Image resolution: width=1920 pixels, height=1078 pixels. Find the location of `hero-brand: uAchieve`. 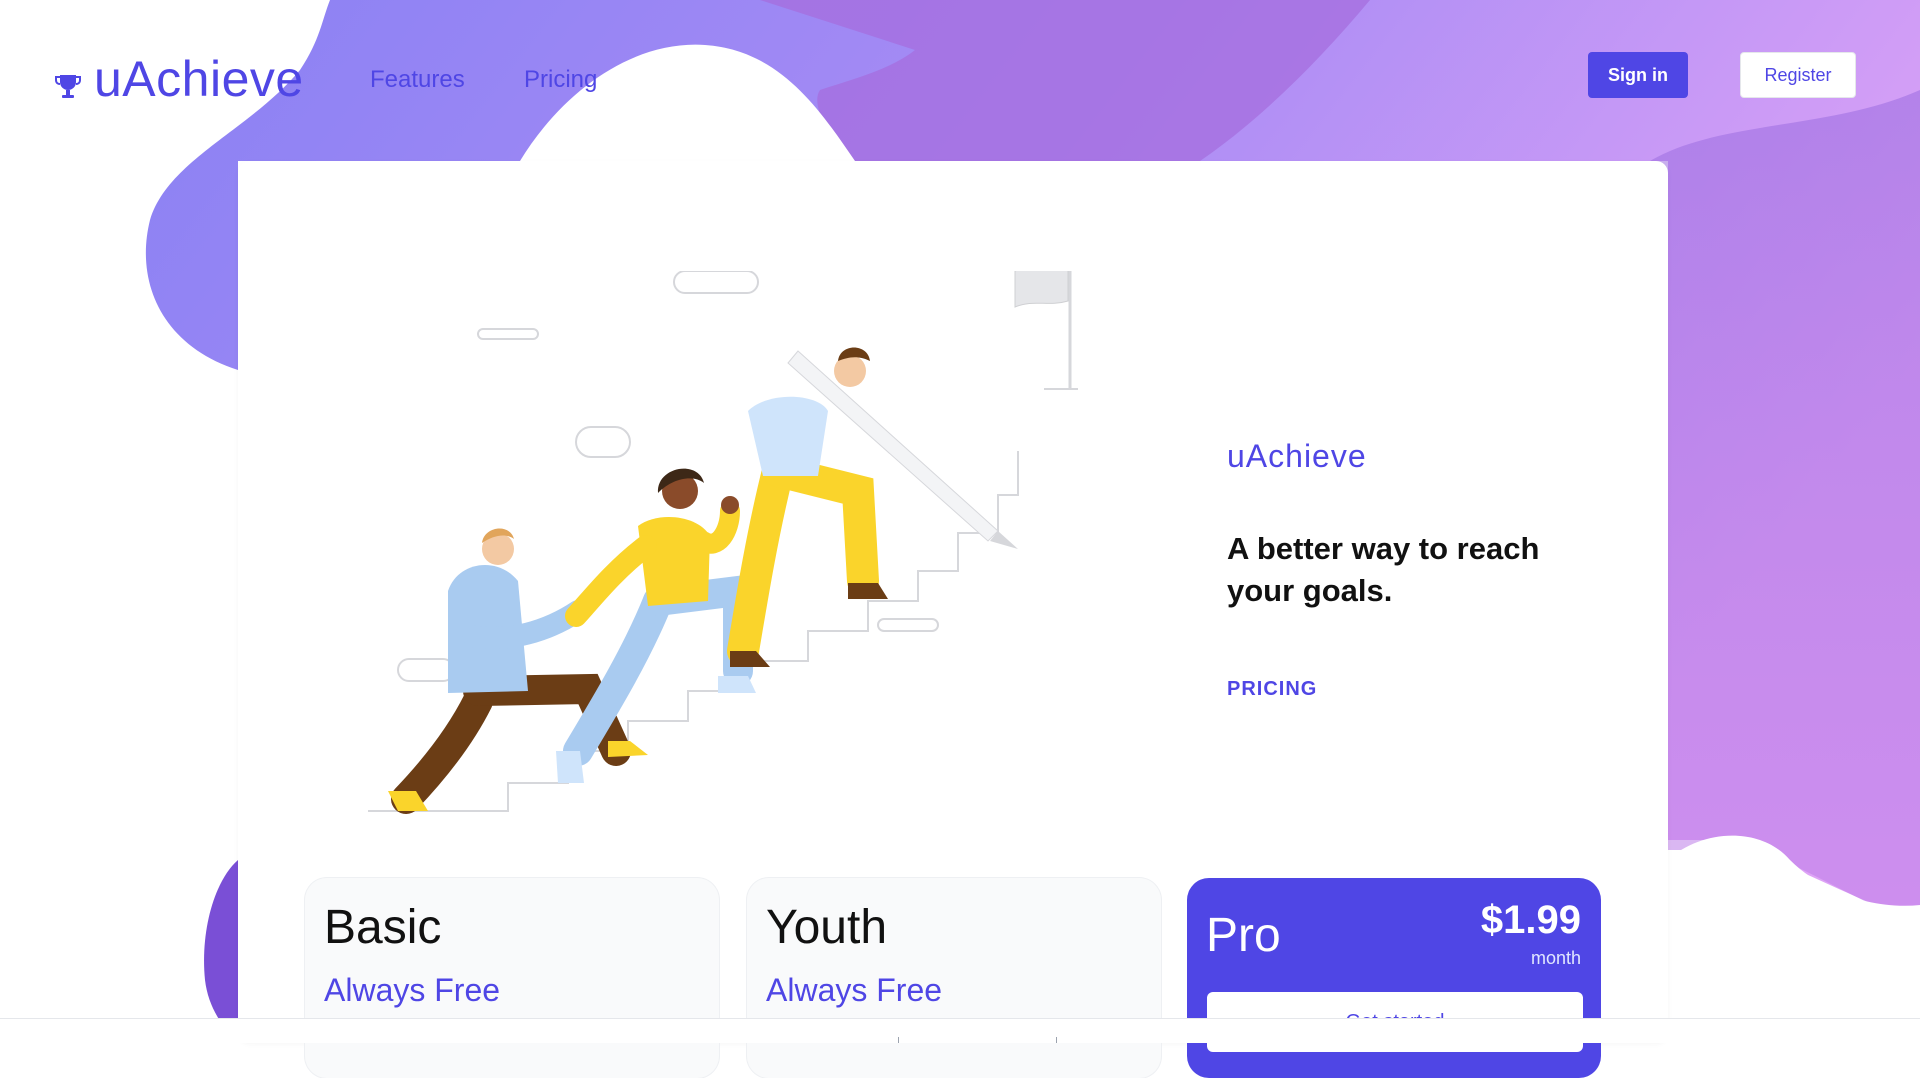

hero-brand: uAchieve is located at coordinates (1297, 456).